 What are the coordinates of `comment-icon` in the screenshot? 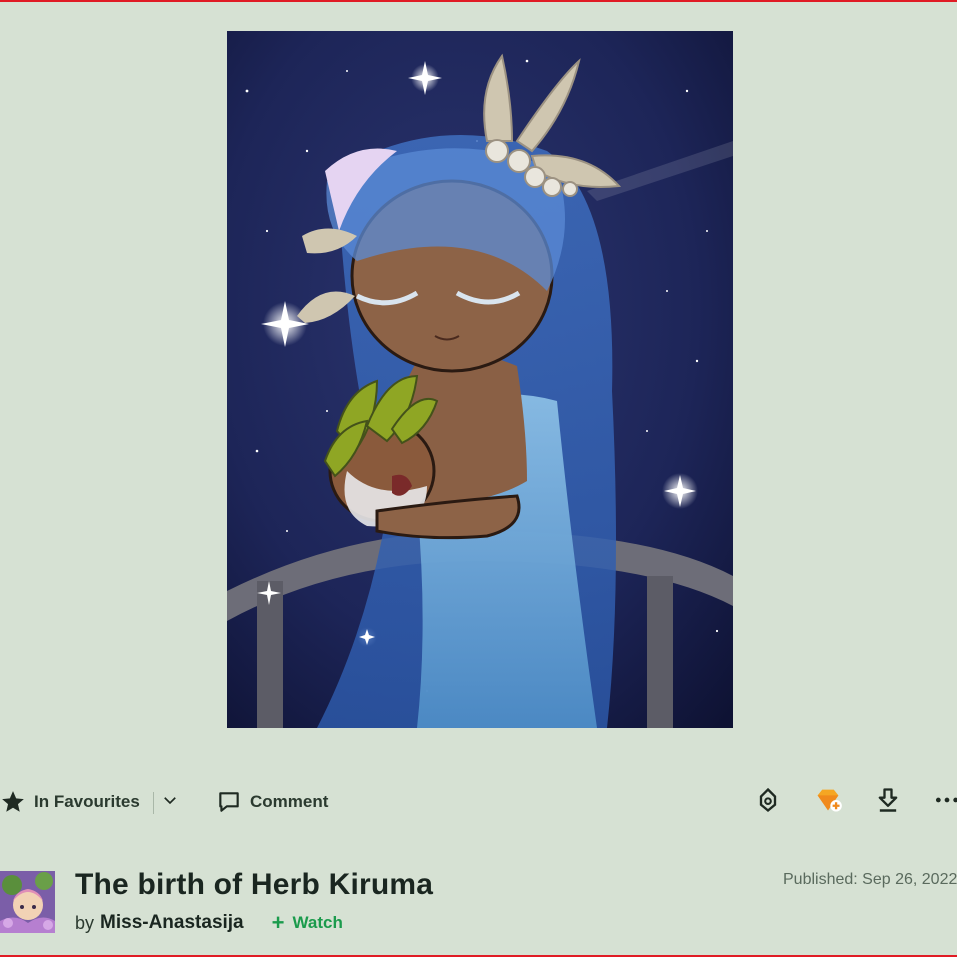 It's located at (229, 802).